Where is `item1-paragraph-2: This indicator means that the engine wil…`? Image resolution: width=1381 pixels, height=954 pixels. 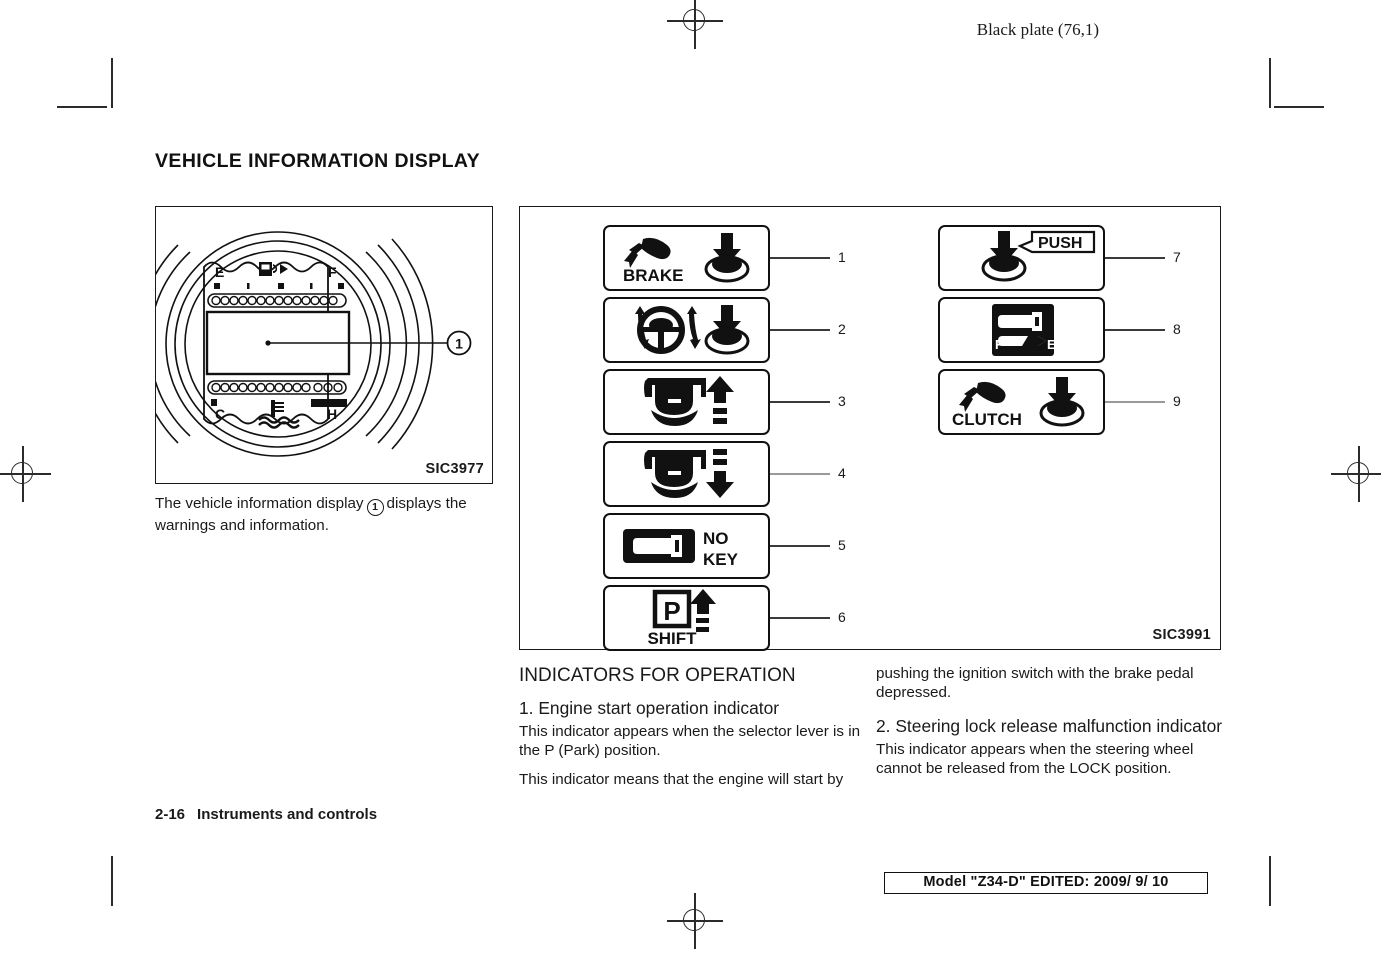
item1-paragraph-2: This indicator means that the engine wil… is located at coordinates (681, 779).